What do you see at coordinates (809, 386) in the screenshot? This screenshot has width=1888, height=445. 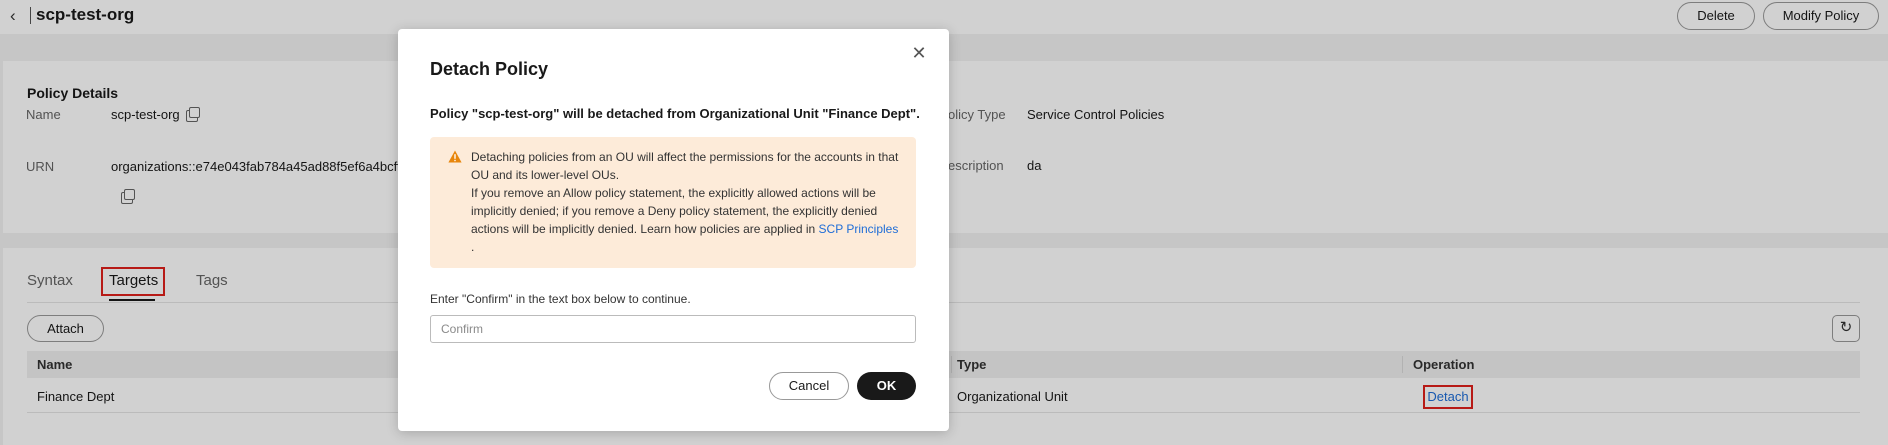 I see `cancel-button: Cancel` at bounding box center [809, 386].